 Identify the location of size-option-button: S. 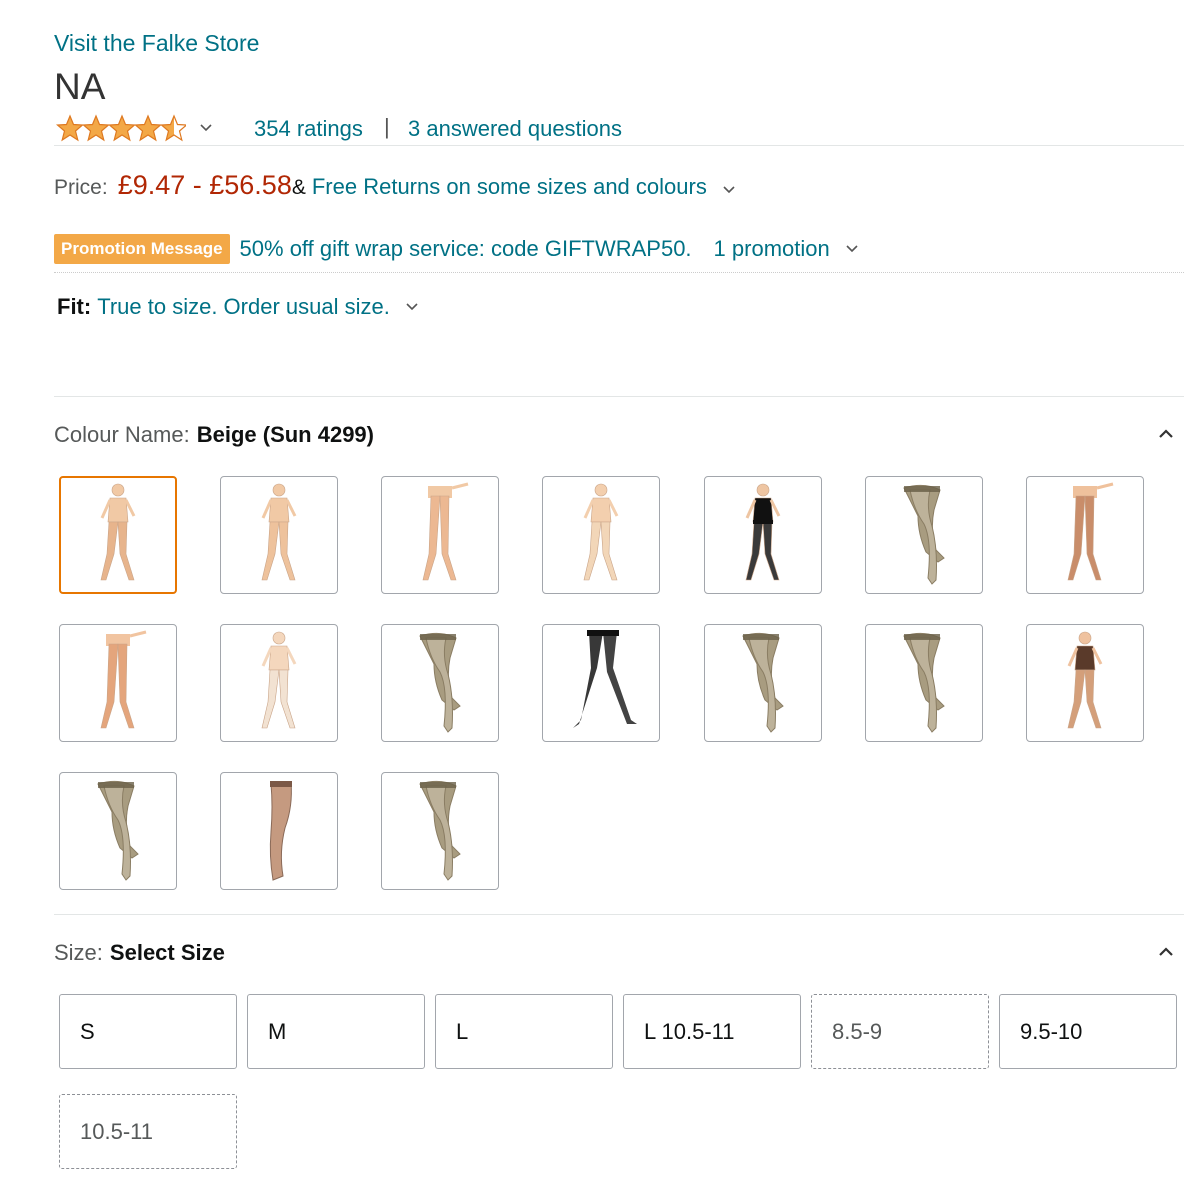
(148, 1031).